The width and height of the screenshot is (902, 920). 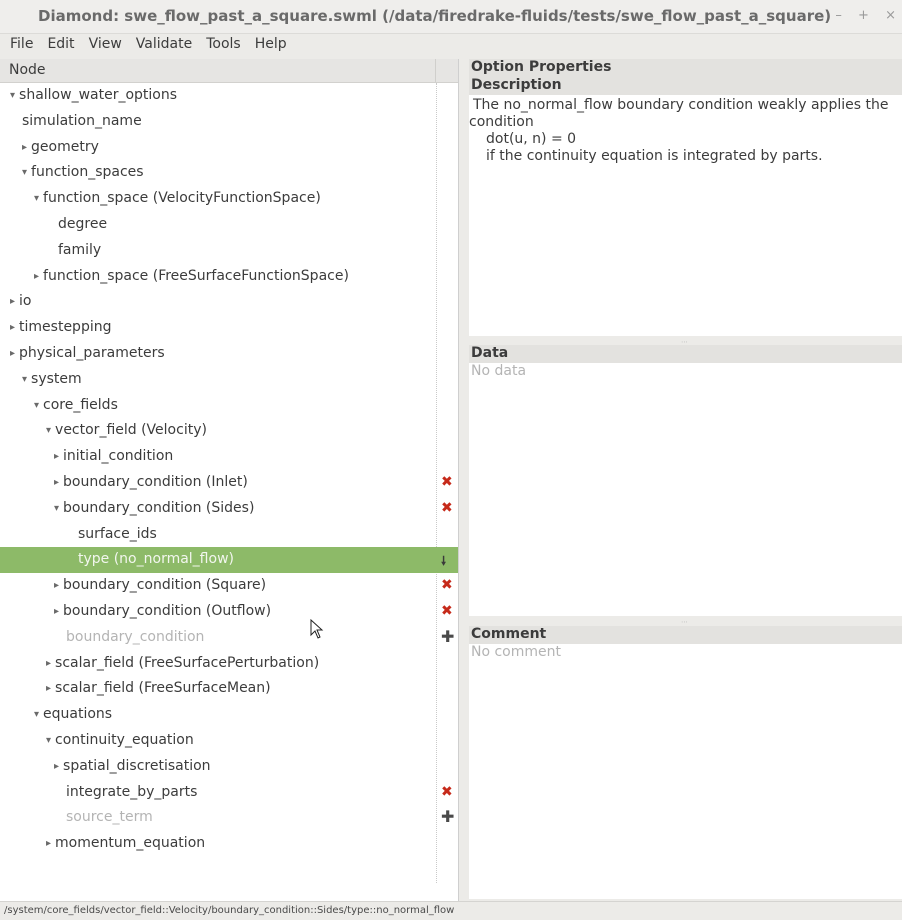 I want to click on tree-row-label: ▾ continuity_equation, so click(x=120, y=740).